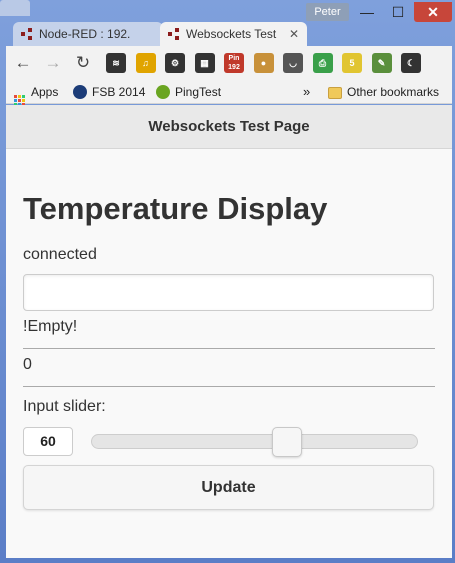  I want to click on other-bookmarks-folder: Other bookmarks, so click(383, 92).